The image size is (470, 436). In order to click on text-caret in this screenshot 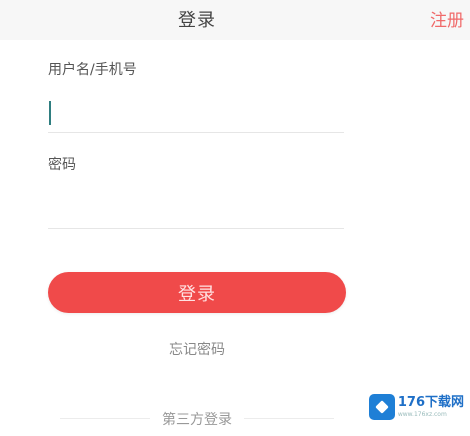, I will do `click(50, 113)`.